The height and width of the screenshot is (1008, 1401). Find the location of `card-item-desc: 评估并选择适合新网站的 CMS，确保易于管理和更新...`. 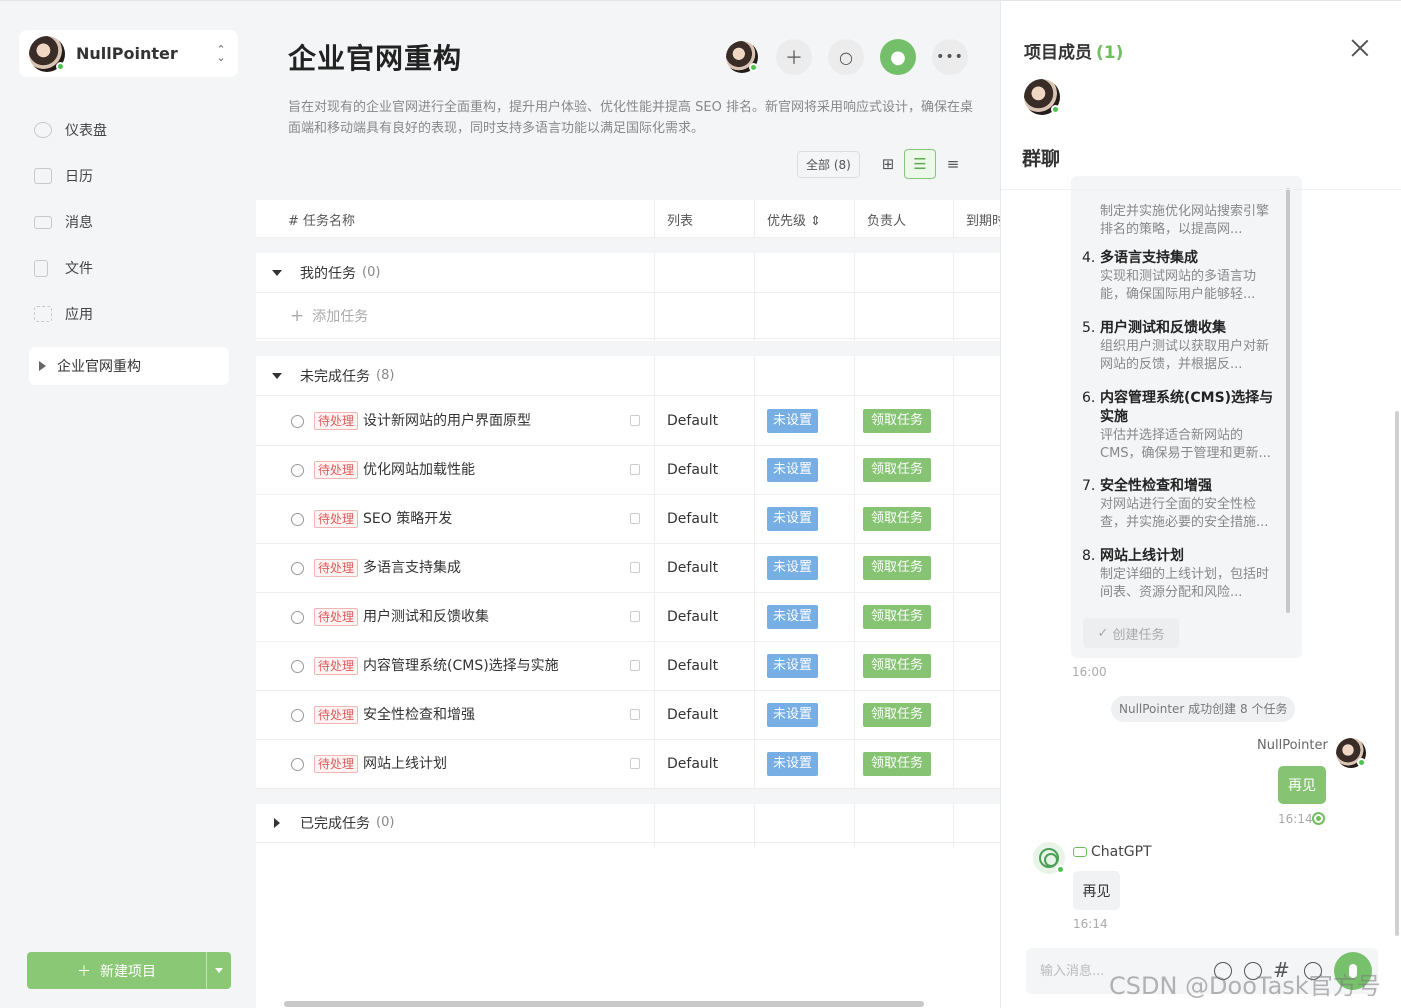

card-item-desc: 评估并选择适合新网站的 CMS，确保易于管理和更新... is located at coordinates (1185, 444).